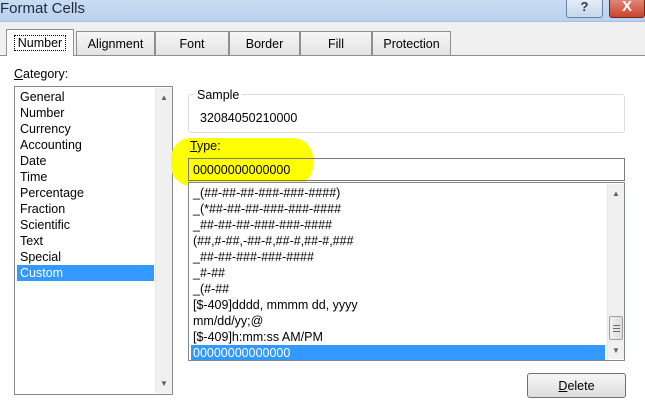 The width and height of the screenshot is (645, 407). I want to click on category-item-currency: Currency, so click(85, 129).